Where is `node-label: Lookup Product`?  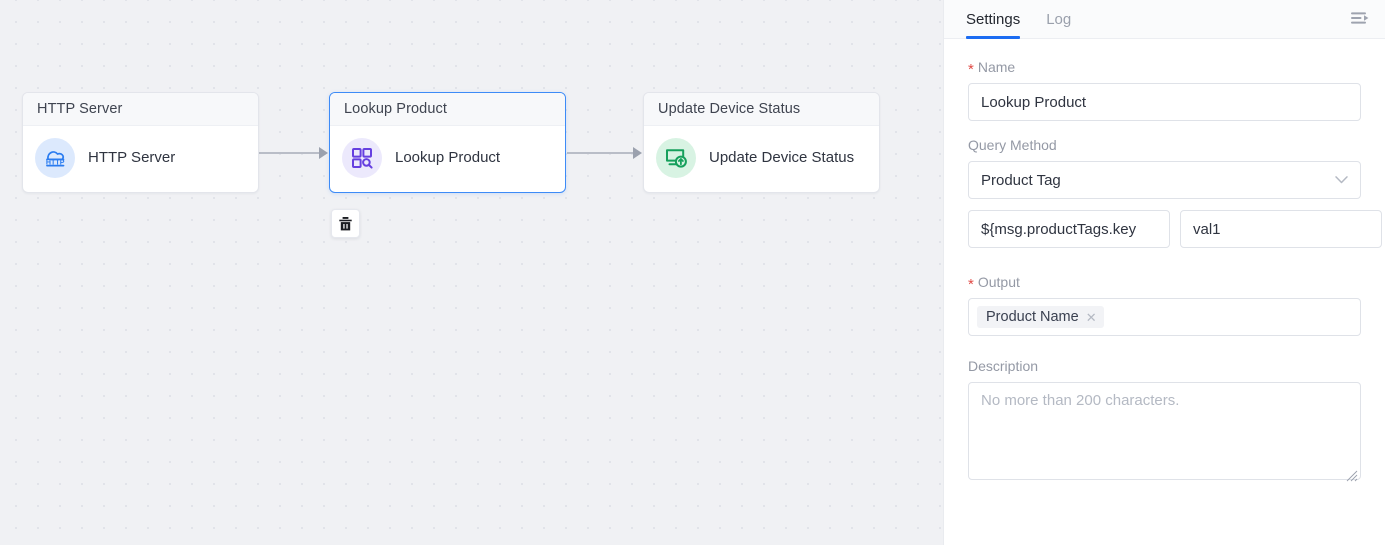
node-label: Lookup Product is located at coordinates (448, 158).